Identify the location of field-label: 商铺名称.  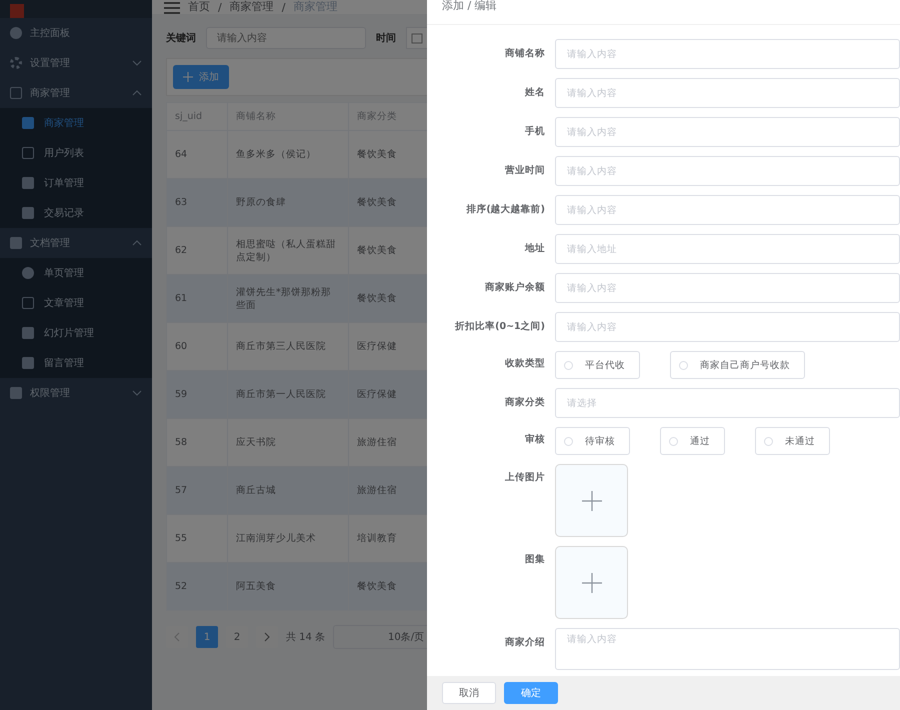
(524, 53).